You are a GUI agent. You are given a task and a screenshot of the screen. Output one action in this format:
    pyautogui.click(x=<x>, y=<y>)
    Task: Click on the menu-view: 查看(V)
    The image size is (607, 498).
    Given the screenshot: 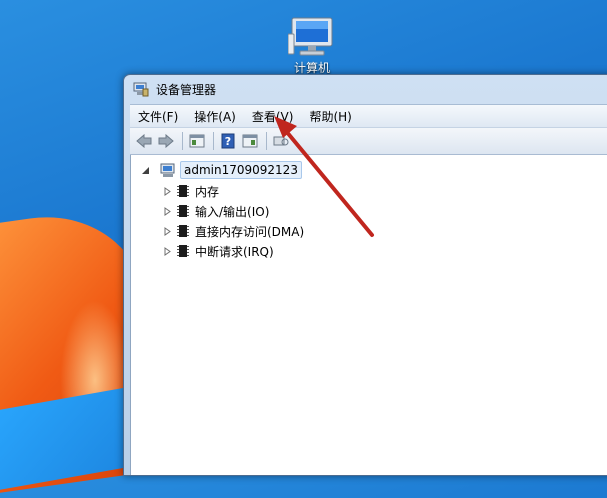 What is the action you would take?
    pyautogui.click(x=273, y=116)
    